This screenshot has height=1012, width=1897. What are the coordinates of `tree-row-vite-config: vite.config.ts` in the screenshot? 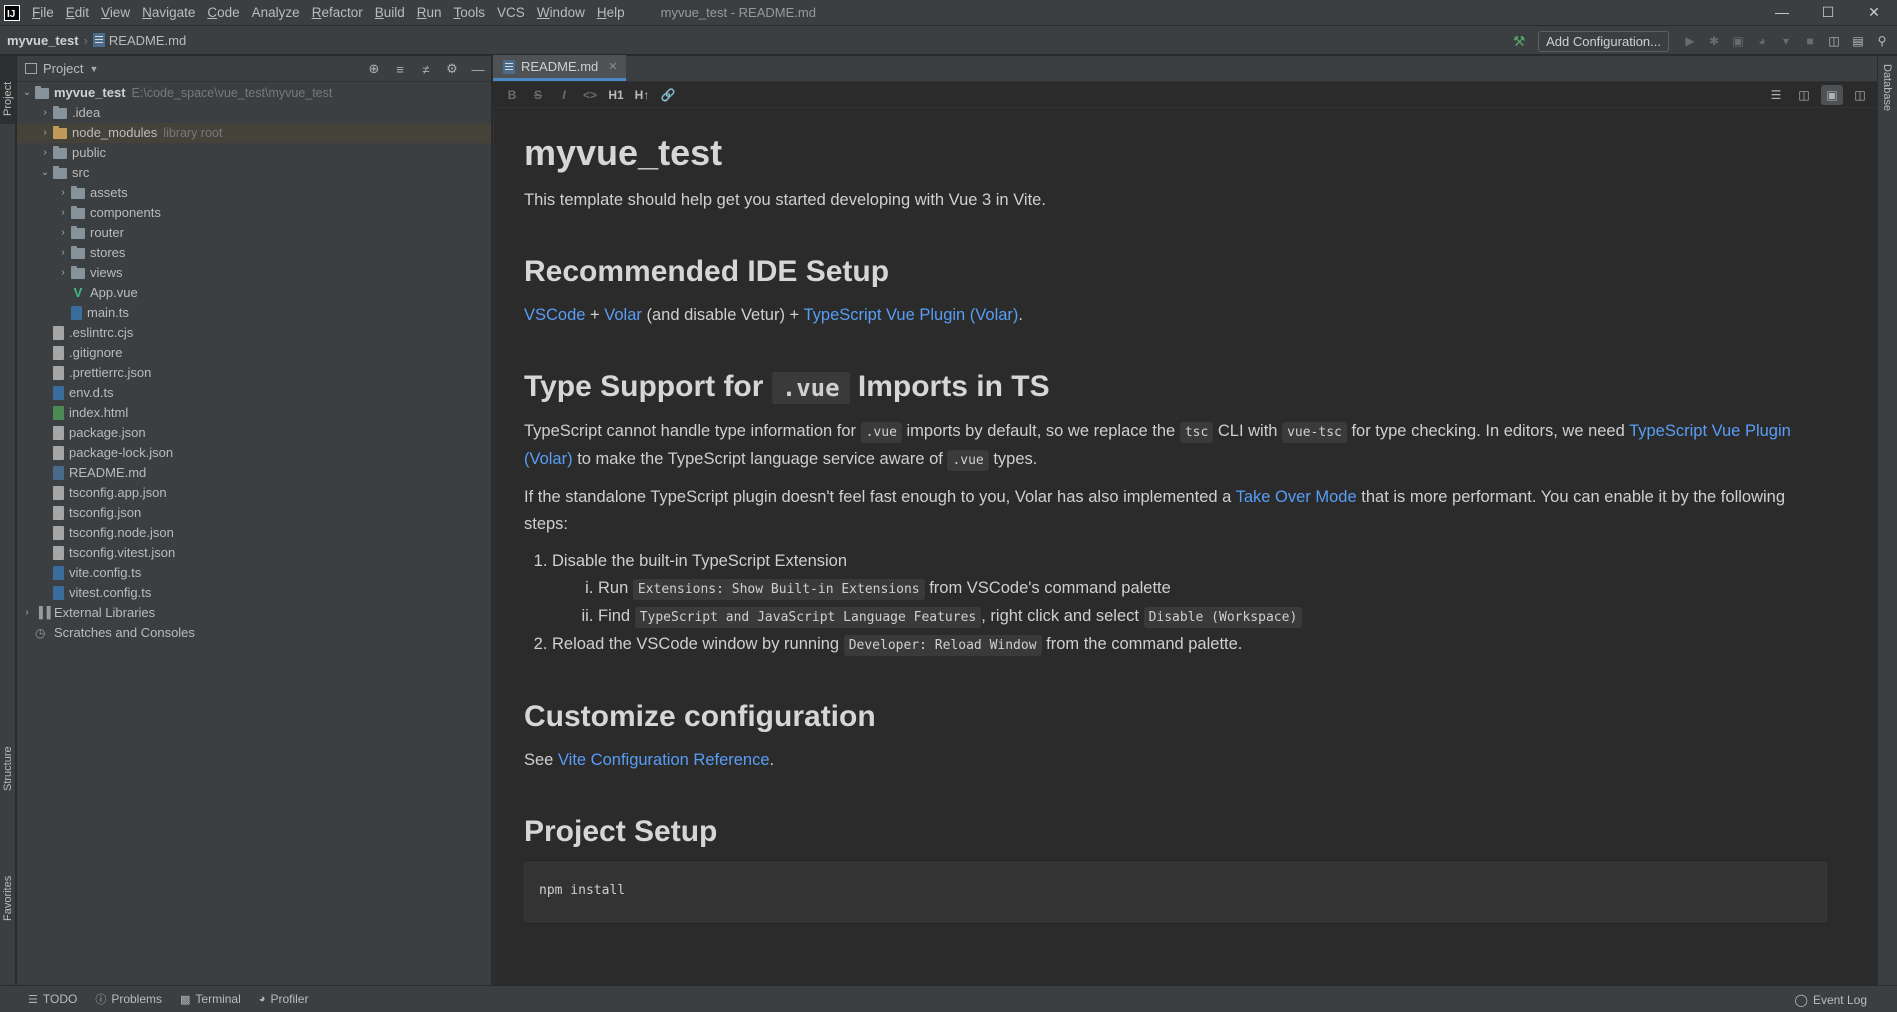 It's located at (254, 573).